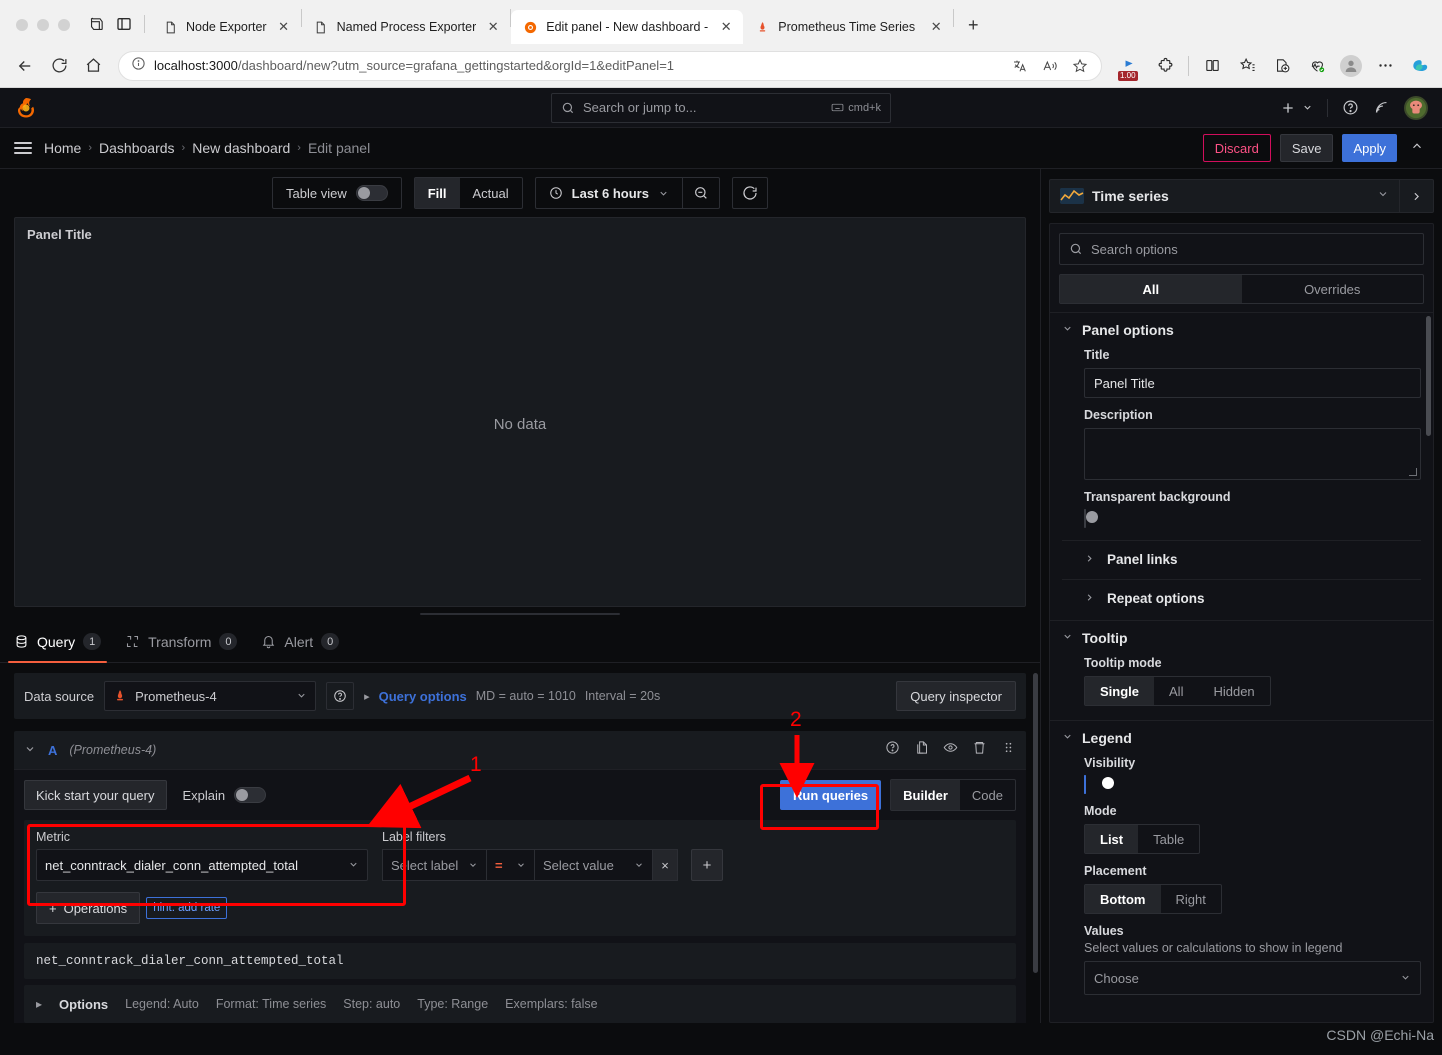  What do you see at coordinates (1385, 66) in the screenshot?
I see `settings-more-icon` at bounding box center [1385, 66].